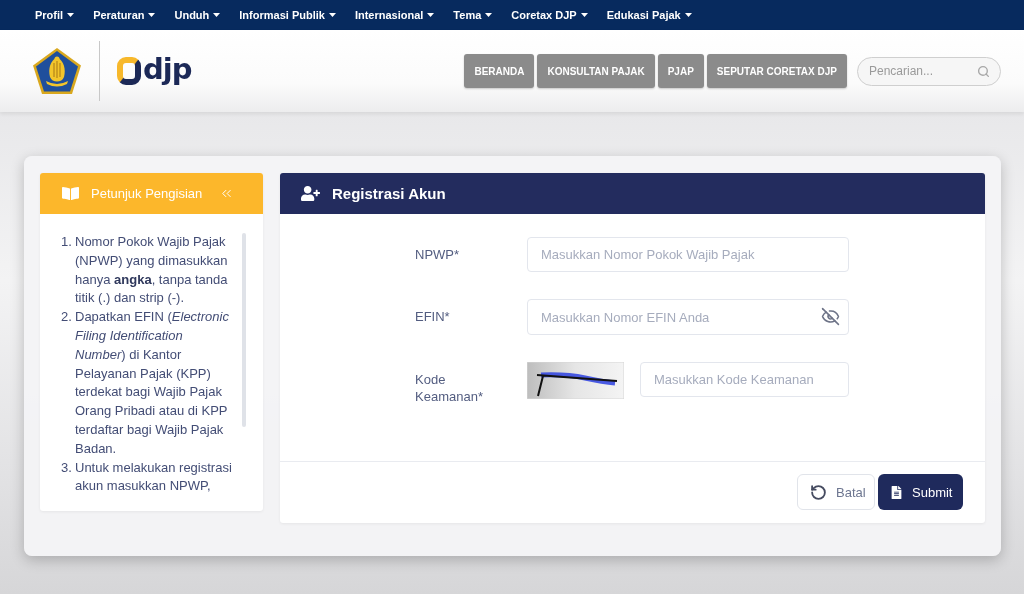 The width and height of the screenshot is (1024, 594). I want to click on text-field: Masukkan Nomor Pokok Wajib Pajak, so click(688, 254).